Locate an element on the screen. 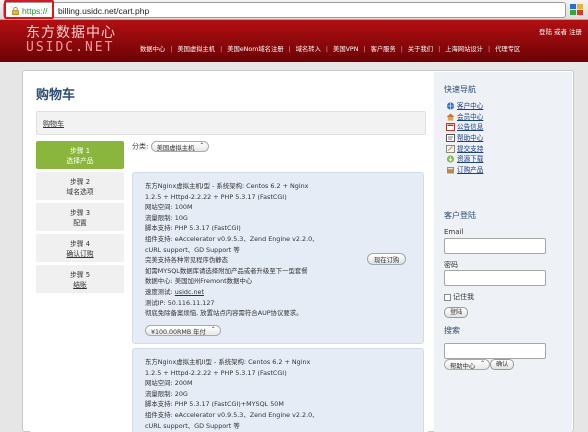  quick-nav-title: 快速导航 is located at coordinates (460, 89).